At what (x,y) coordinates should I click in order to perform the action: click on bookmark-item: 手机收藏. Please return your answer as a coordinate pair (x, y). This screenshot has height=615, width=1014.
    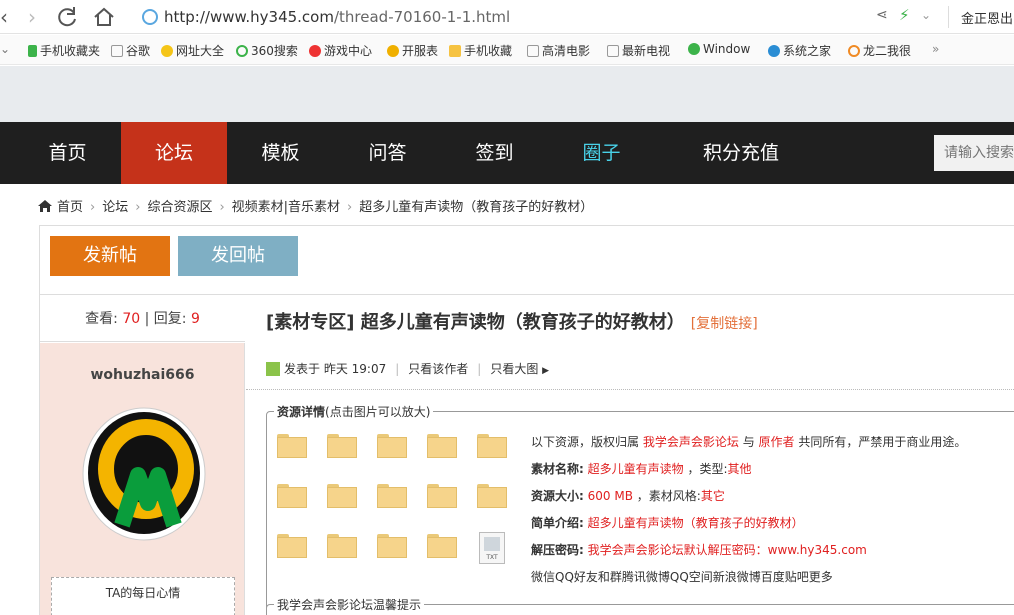
    Looking at the image, I should click on (480, 50).